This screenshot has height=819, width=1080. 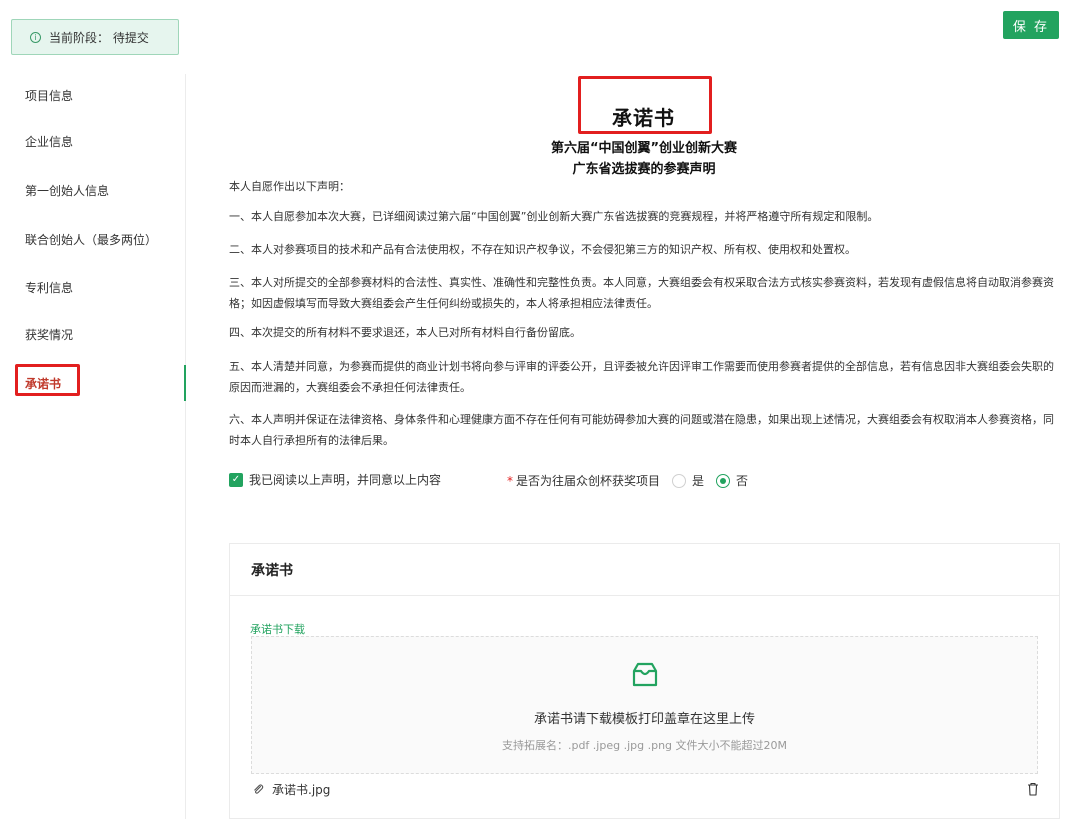 I want to click on award-question-row: * 是否为往届众创杯获奖项目 是 否, so click(x=627, y=480).